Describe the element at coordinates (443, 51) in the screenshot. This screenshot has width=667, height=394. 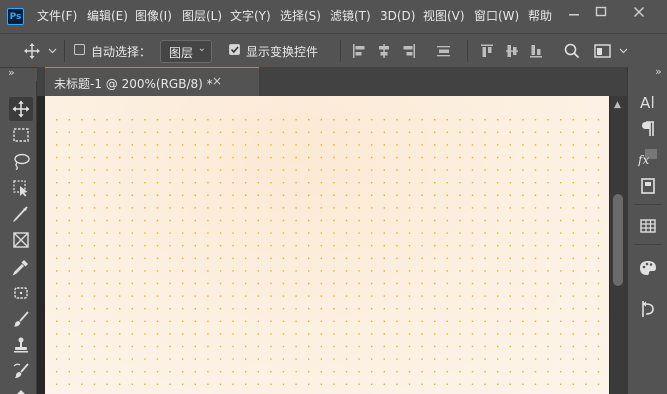
I see `distribute-vertical-icon` at that location.